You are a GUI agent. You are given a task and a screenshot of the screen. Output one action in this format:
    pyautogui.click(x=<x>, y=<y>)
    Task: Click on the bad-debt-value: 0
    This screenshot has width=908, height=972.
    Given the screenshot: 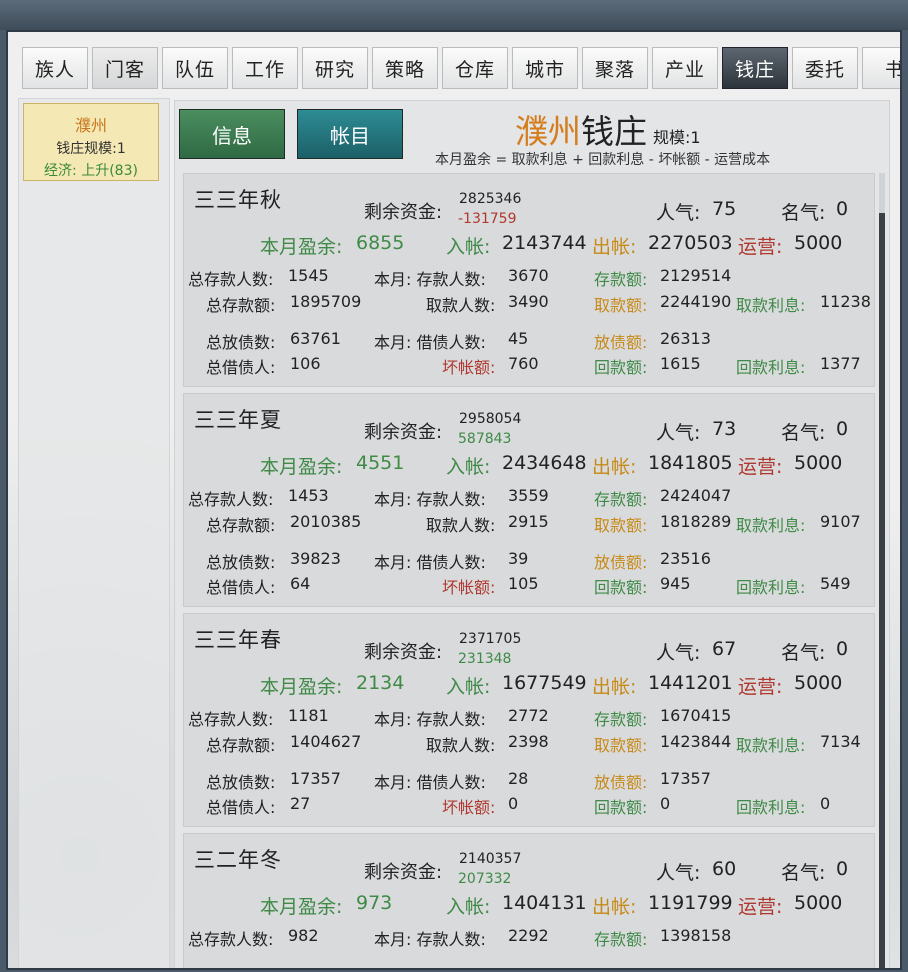 What is the action you would take?
    pyautogui.click(x=513, y=803)
    